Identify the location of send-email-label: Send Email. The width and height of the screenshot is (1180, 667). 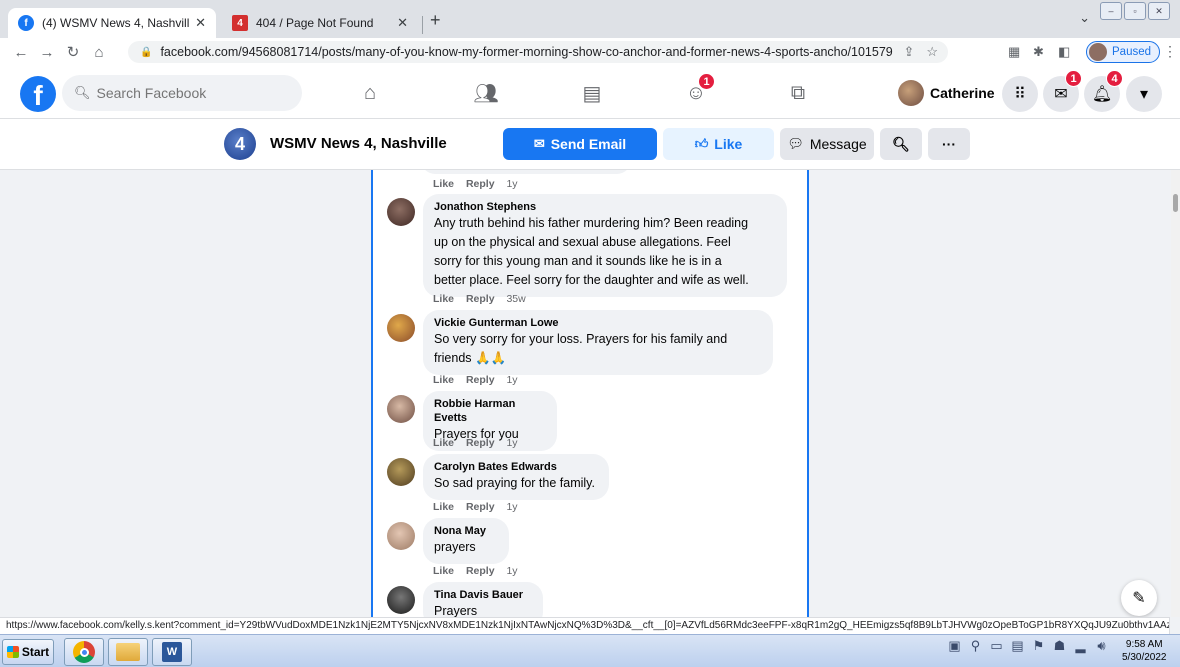
(588, 144).